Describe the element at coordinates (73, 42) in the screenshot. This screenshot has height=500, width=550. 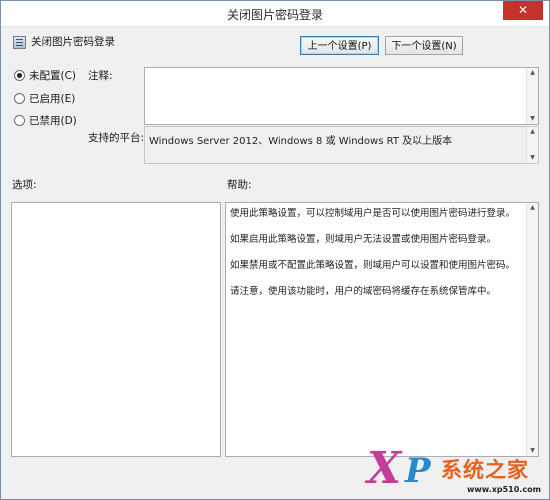
I see `policy-name: 关闭图片密码登录` at that location.